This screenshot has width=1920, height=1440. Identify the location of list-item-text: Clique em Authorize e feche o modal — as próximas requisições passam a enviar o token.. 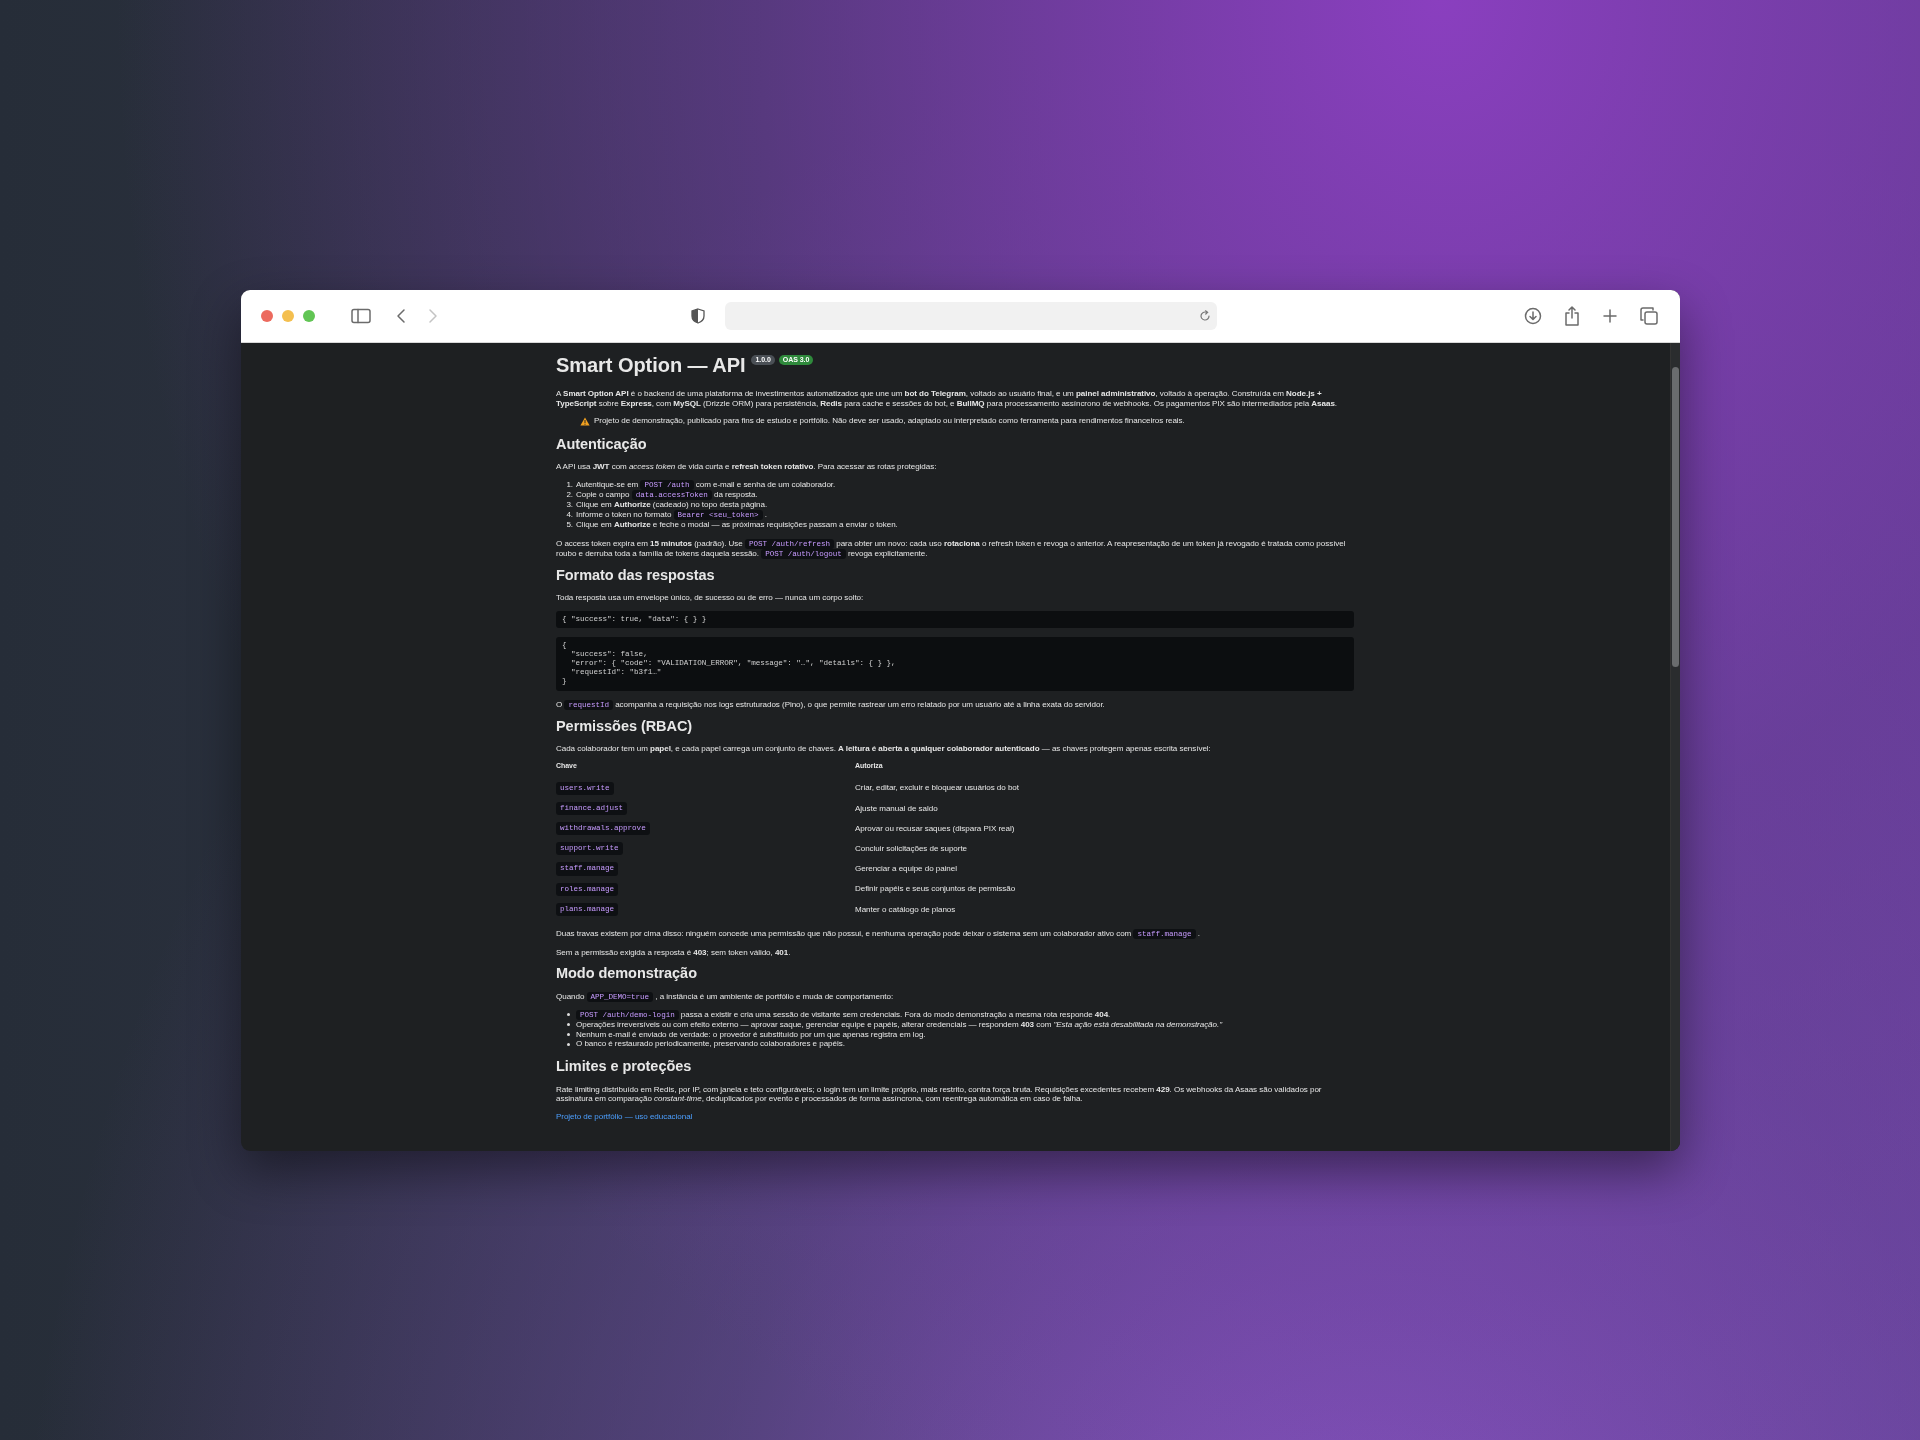
(737, 525).